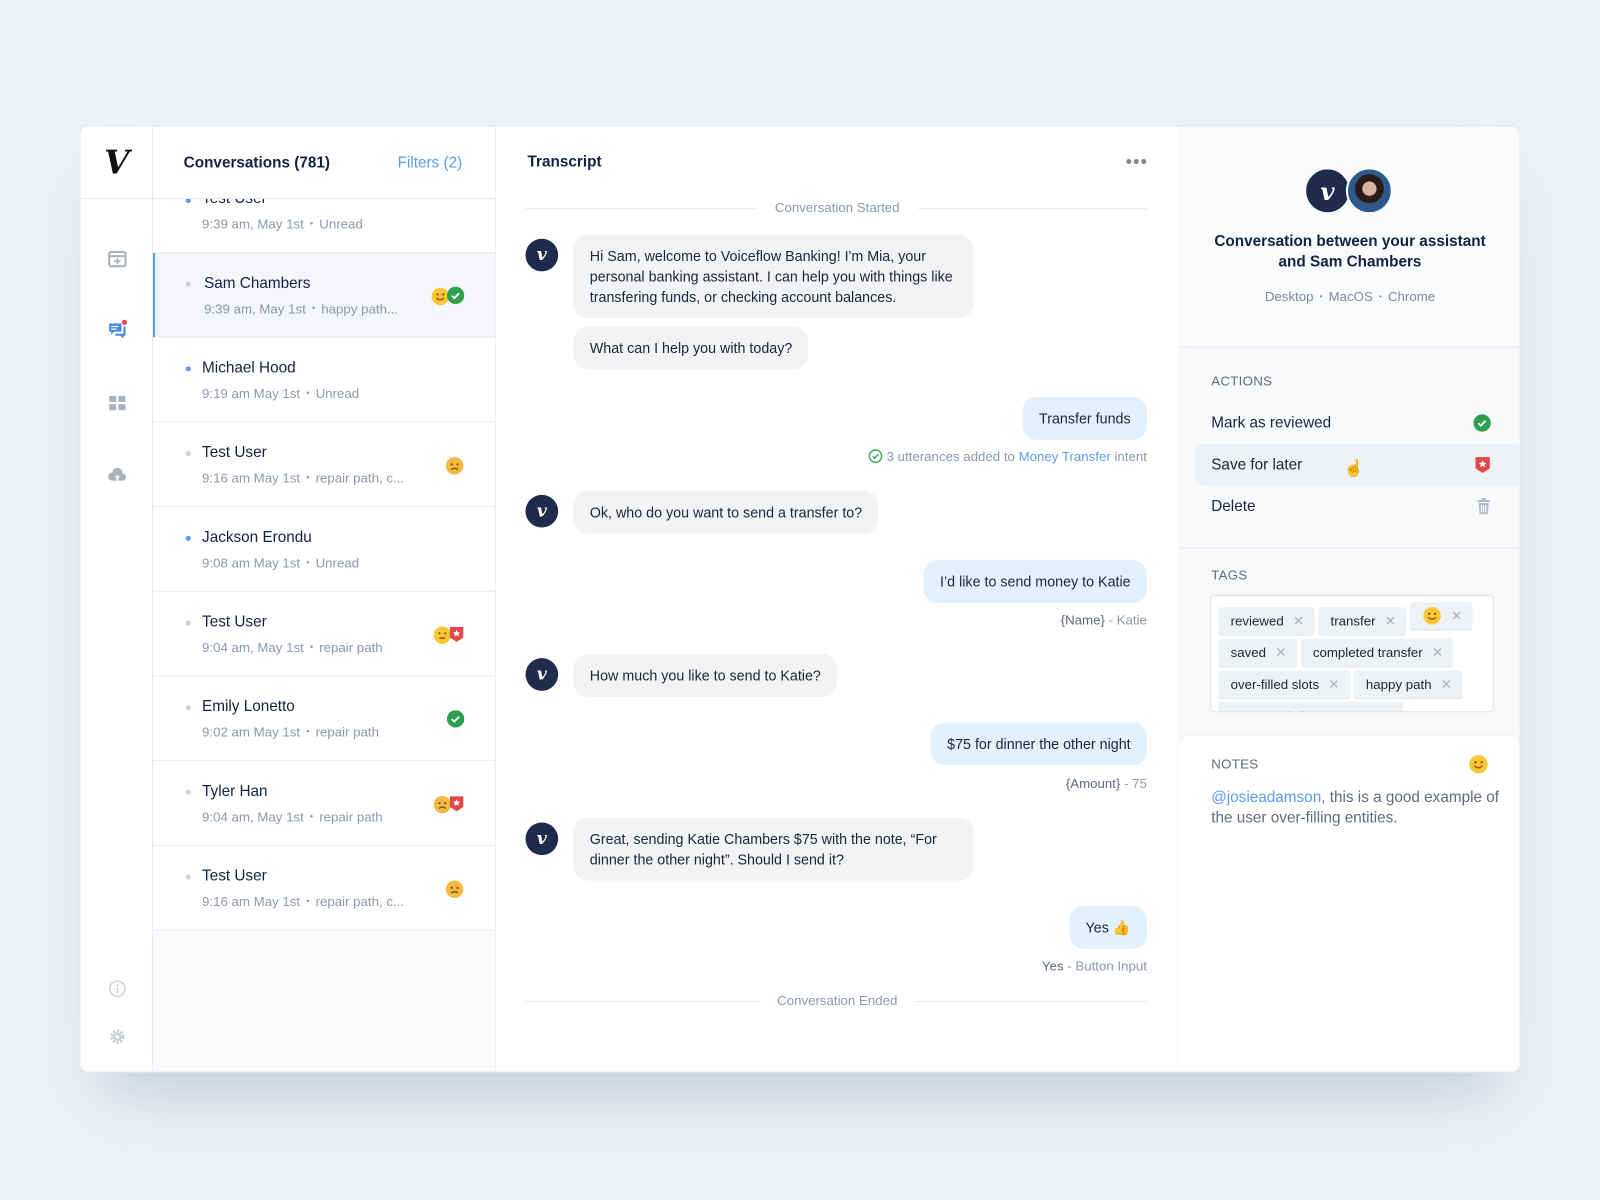 Image resolution: width=1600 pixels, height=1200 pixels. Describe the element at coordinates (430, 162) in the screenshot. I see `filters-button: Filters (2)` at that location.